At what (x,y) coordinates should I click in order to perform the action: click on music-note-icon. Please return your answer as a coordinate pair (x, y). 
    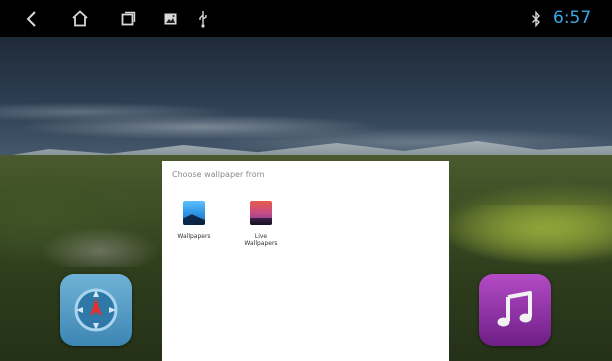
    Looking at the image, I should click on (514, 309).